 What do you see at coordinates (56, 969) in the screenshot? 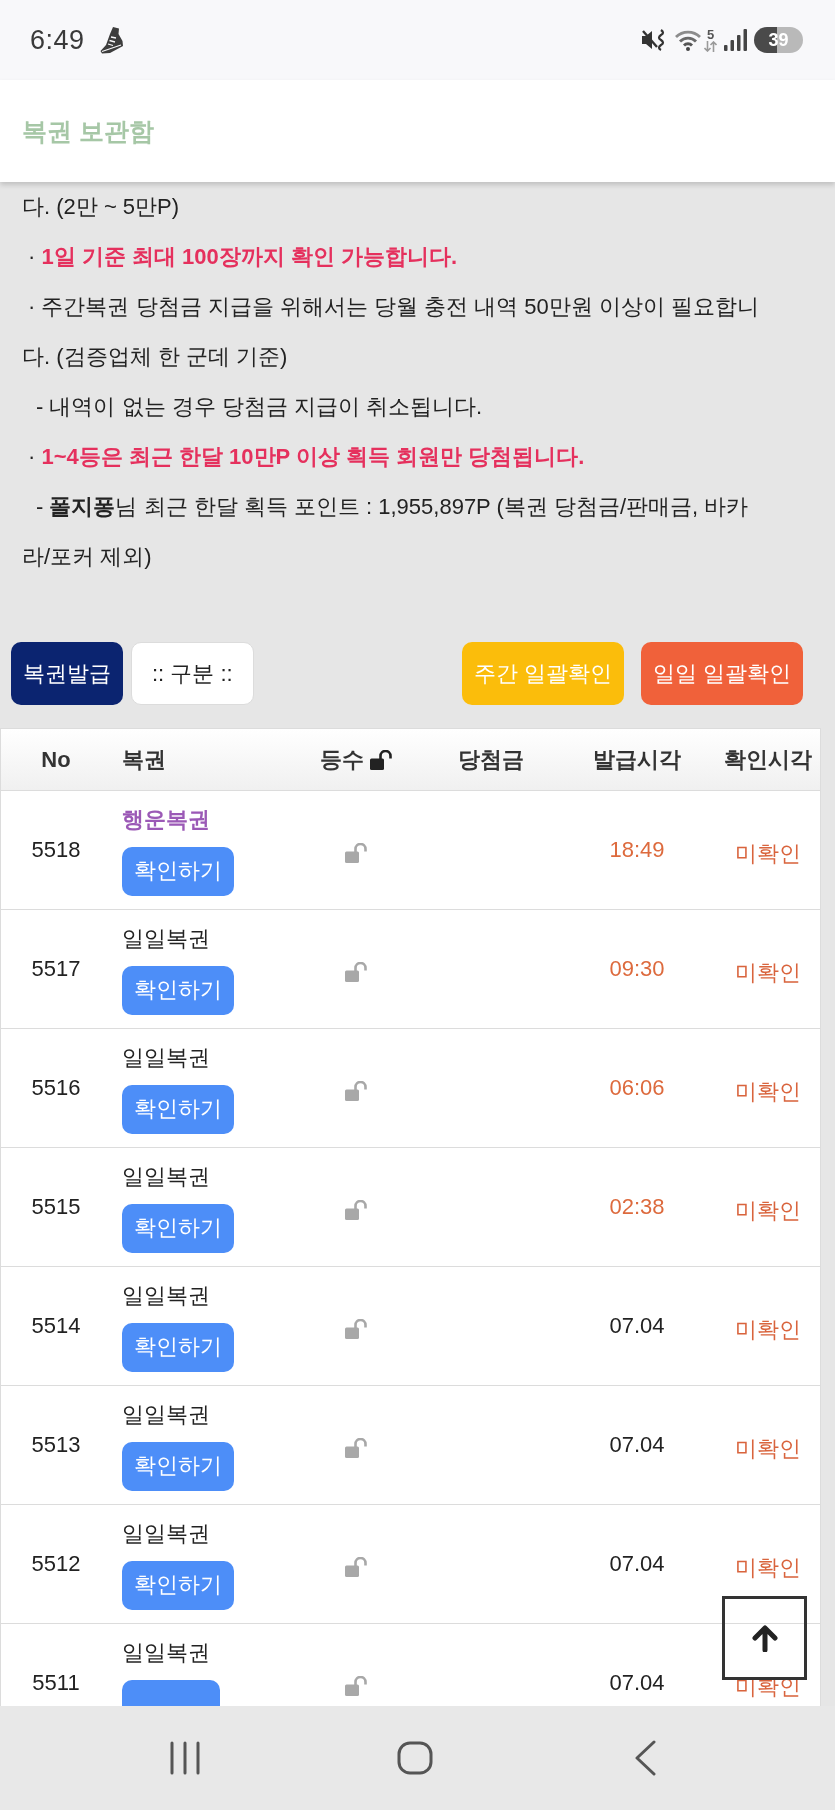
I see `row-number: 5517` at bounding box center [56, 969].